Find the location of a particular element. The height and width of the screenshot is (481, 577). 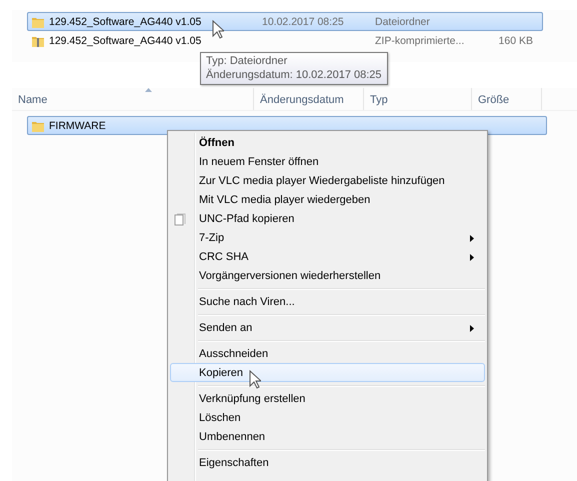

menu-item: Zur VLC media player Wiedergabeliste hinzufügen is located at coordinates (327, 180).